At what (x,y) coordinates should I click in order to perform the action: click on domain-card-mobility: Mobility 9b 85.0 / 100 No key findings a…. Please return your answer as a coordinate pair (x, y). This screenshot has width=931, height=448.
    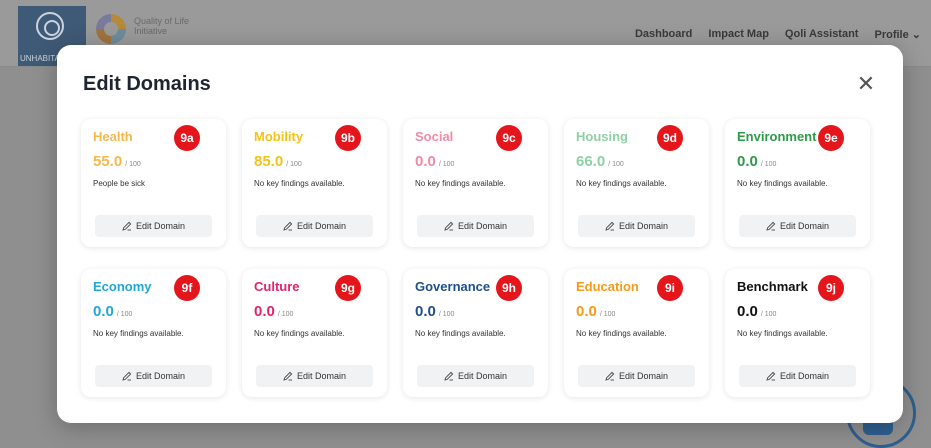
    Looking at the image, I should click on (314, 183).